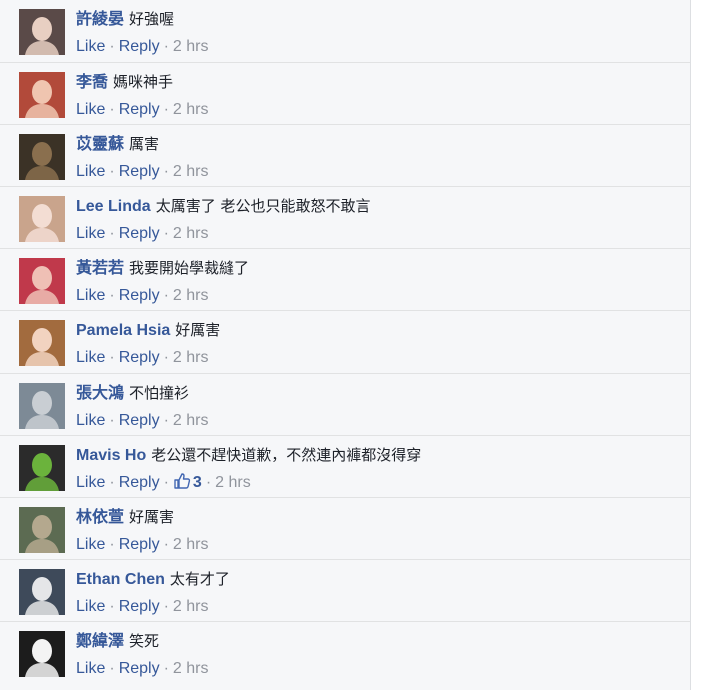 This screenshot has width=704, height=690. I want to click on comment-author: 鄭緯澤, so click(100, 641).